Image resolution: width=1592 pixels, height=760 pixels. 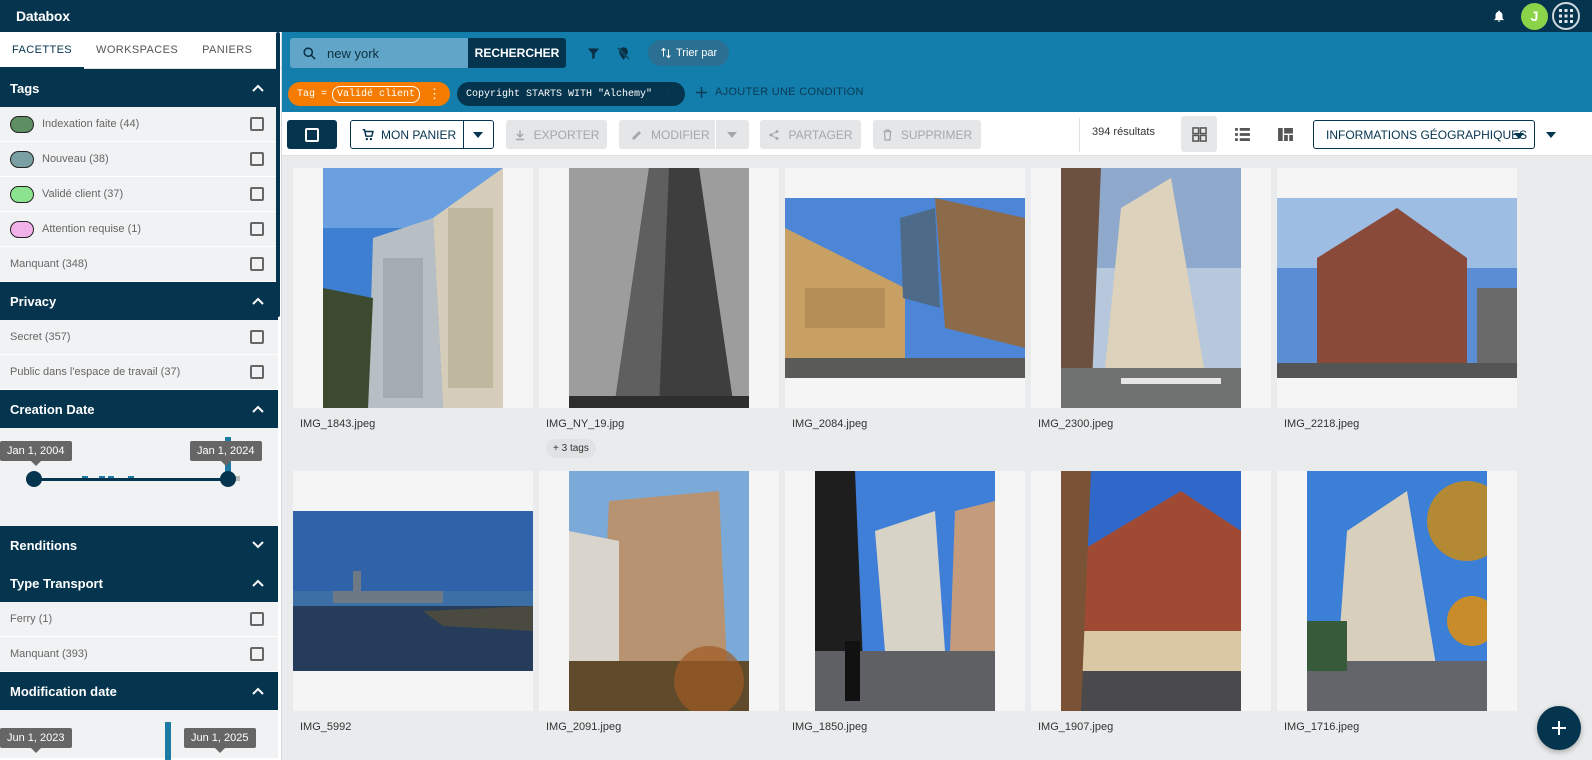 I want to click on add-condition-button: AJOUTER UNE CONDITION, so click(x=780, y=92).